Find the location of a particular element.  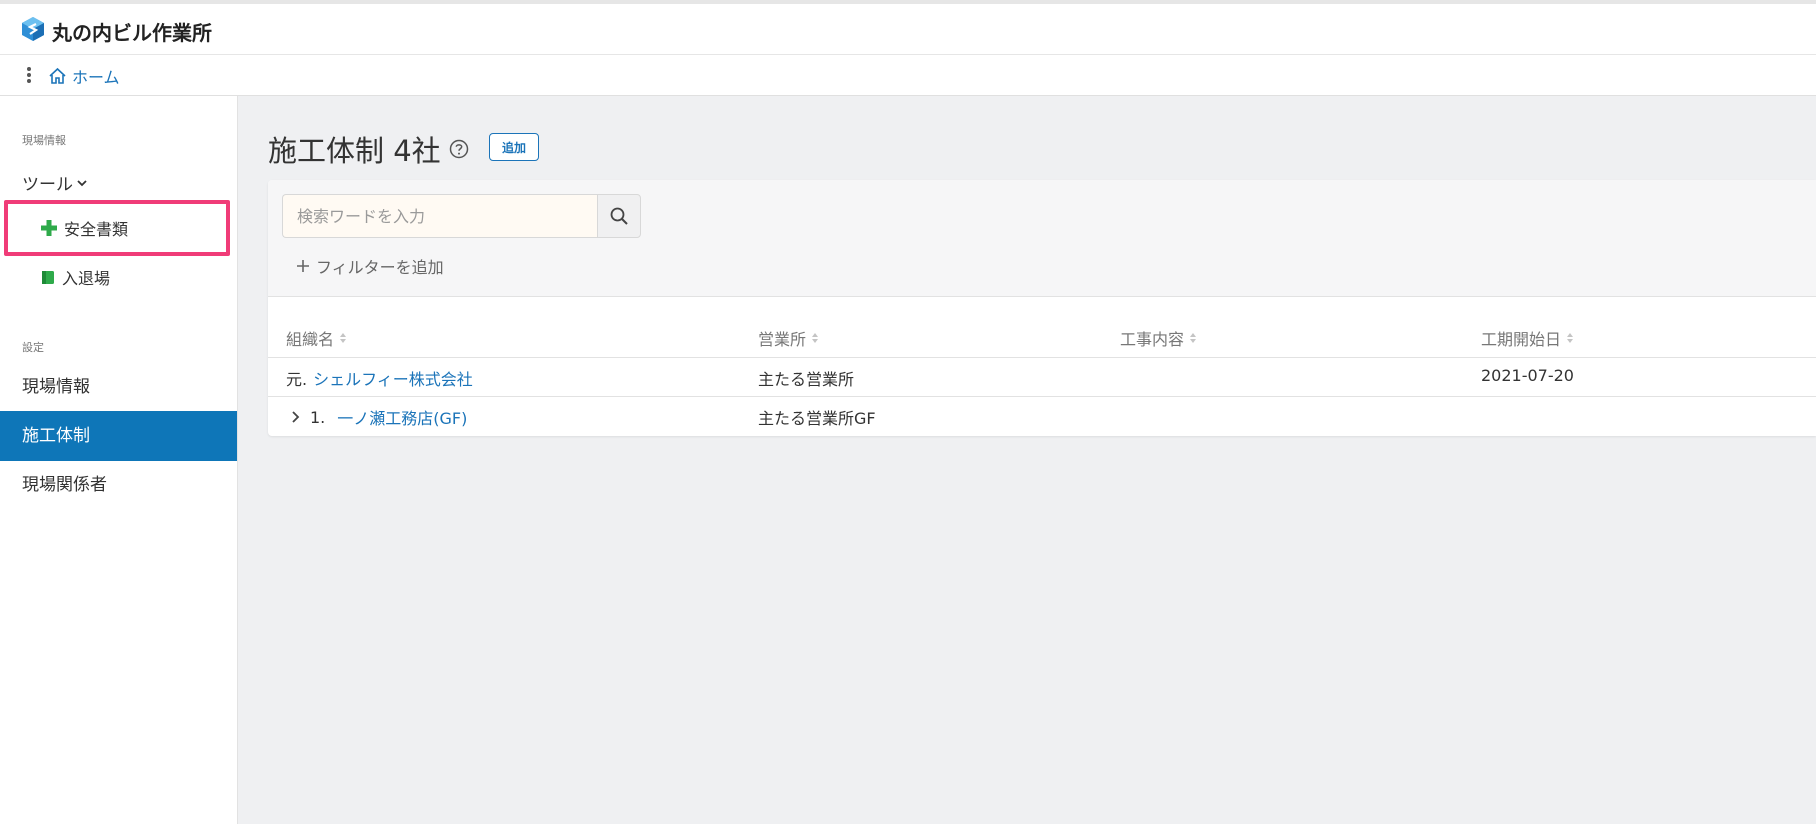

sidebar-item-label: 入退場 is located at coordinates (86, 278).